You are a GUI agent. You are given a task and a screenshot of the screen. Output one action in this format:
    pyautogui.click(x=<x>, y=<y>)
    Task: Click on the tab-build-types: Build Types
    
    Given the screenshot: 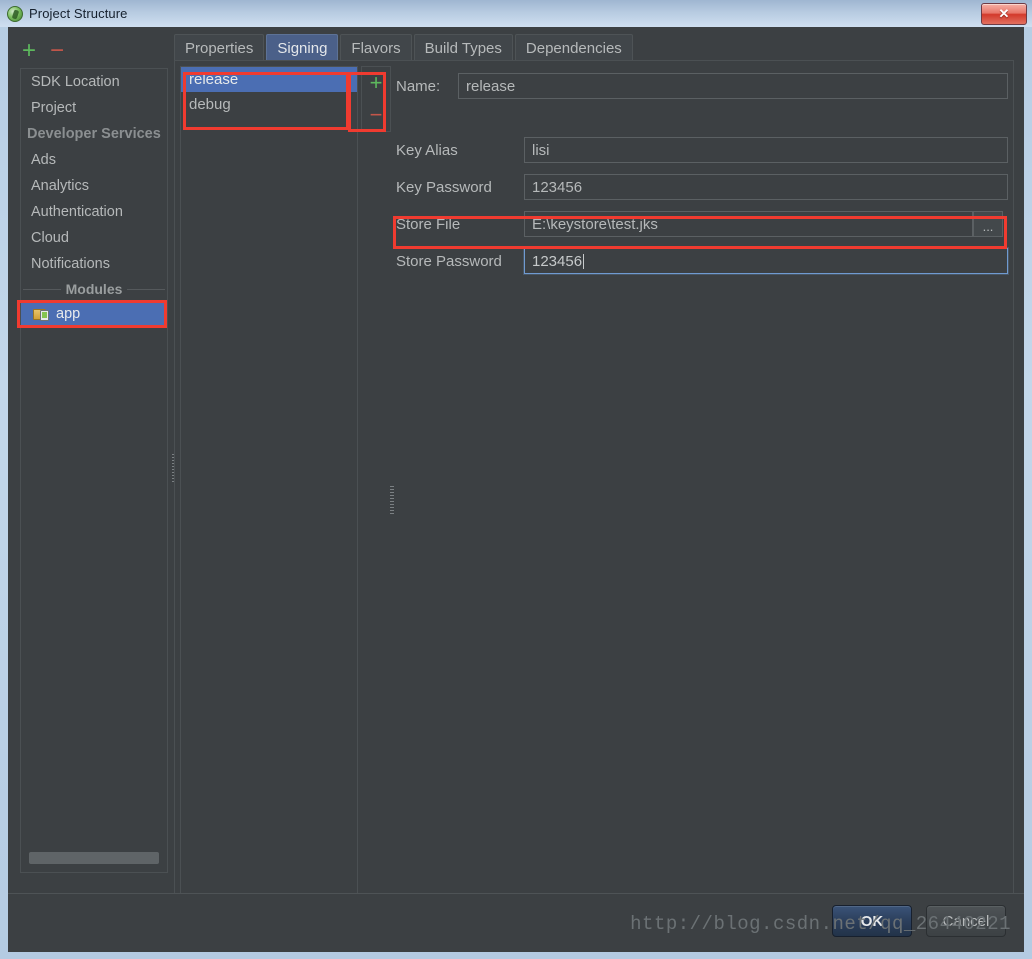 What is the action you would take?
    pyautogui.click(x=463, y=47)
    